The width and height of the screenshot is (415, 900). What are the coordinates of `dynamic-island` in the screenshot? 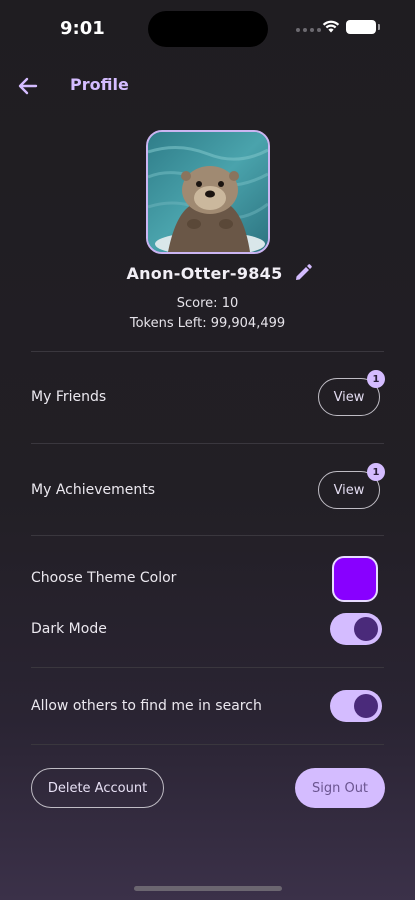 It's located at (208, 29).